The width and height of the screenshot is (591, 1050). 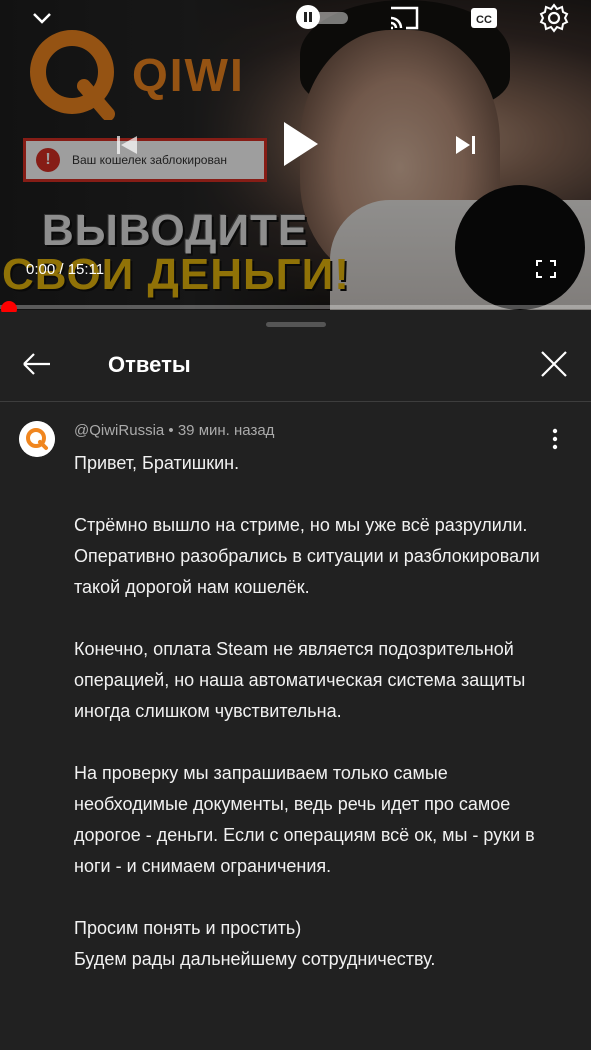 I want to click on autoplay-toggle-icon, so click(x=323, y=17).